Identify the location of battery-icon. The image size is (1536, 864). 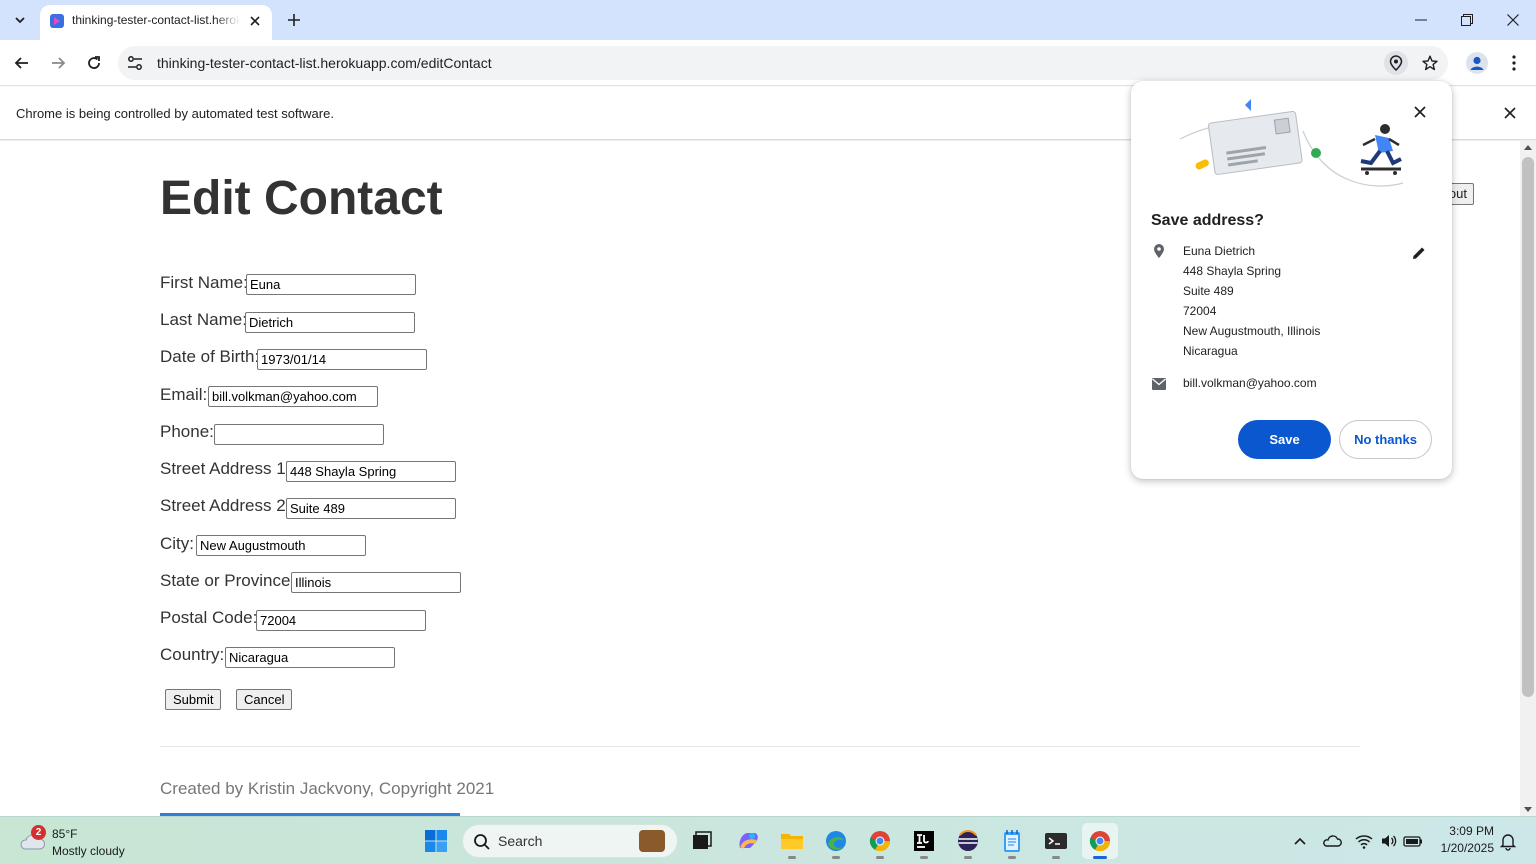
(1413, 841).